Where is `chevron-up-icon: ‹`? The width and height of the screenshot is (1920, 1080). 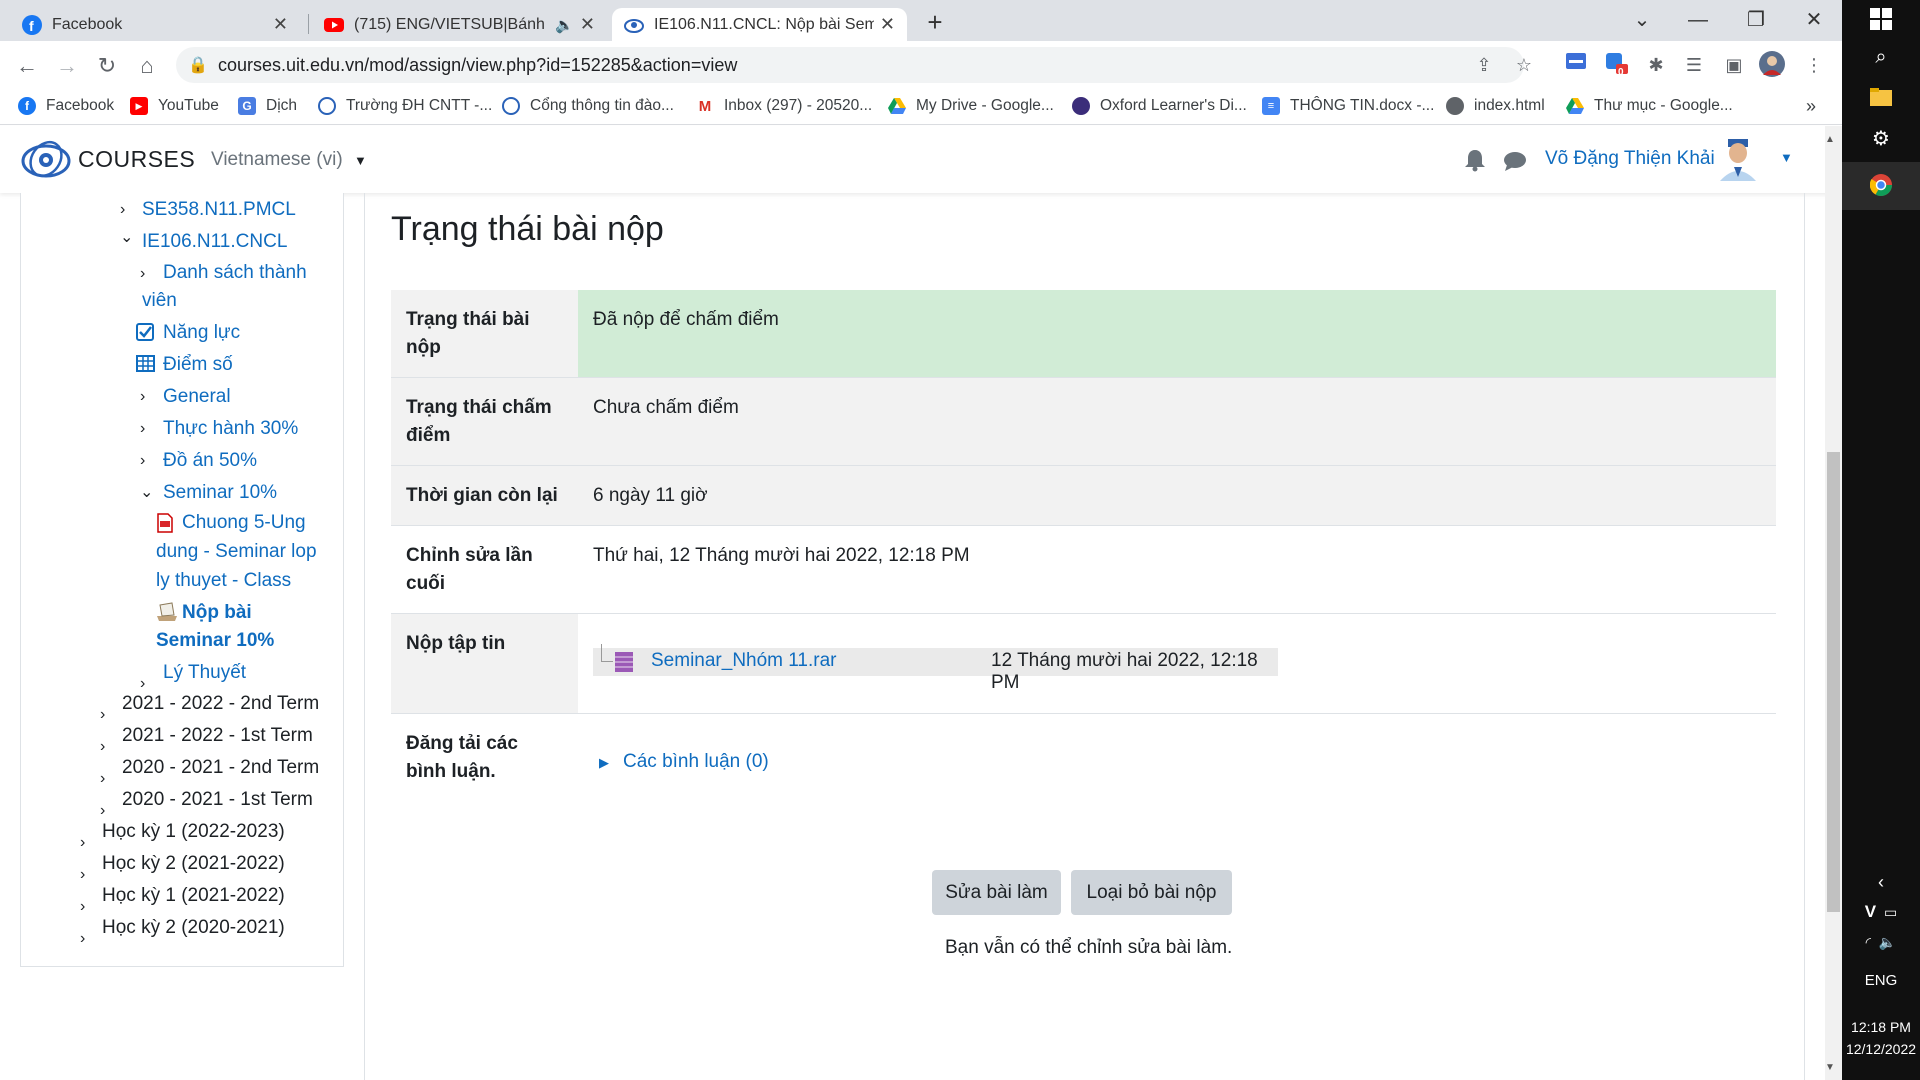 chevron-up-icon: ‹ is located at coordinates (1881, 882).